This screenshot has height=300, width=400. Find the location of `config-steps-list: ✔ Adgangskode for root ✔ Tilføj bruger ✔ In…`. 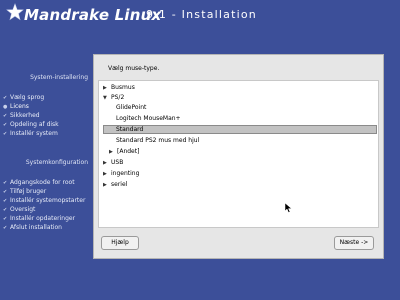

config-steps-list: ✔ Adgangskode for root ✔ Tilføj bruger ✔ In… is located at coordinates (44, 205).